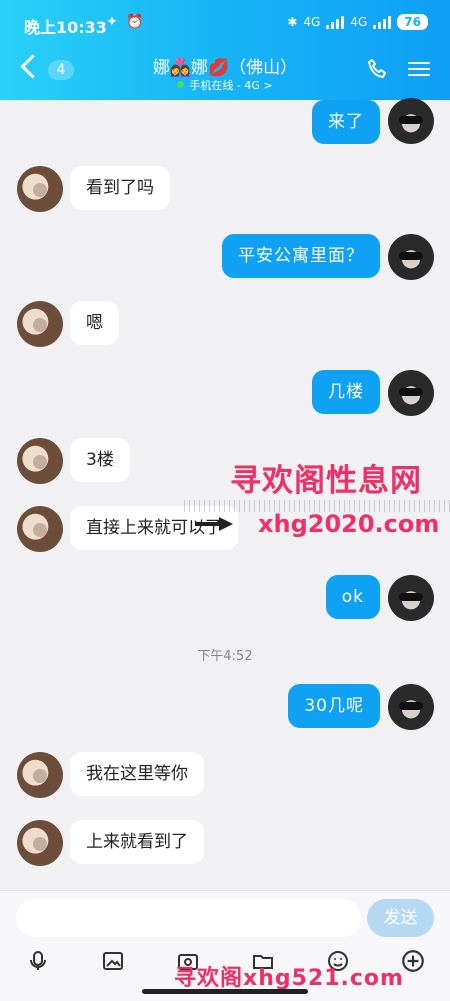 This screenshot has width=450, height=1001. What do you see at coordinates (326, 481) in the screenshot?
I see `watermark-text: 寻欢阁性息网` at bounding box center [326, 481].